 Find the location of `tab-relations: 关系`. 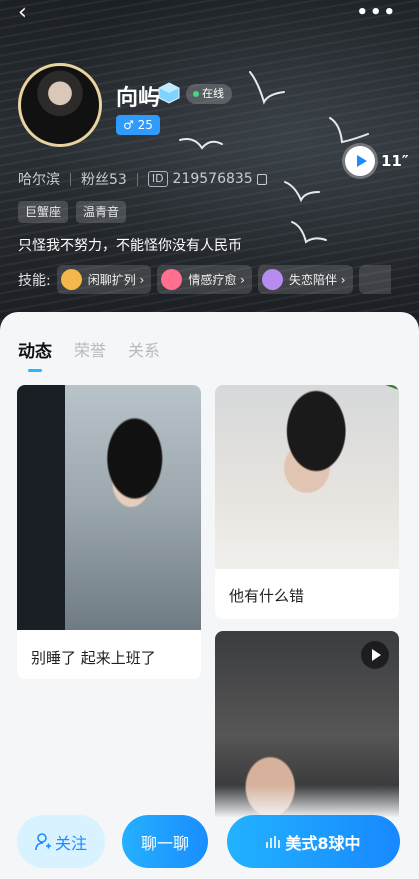

tab-relations: 关系 is located at coordinates (144, 349).